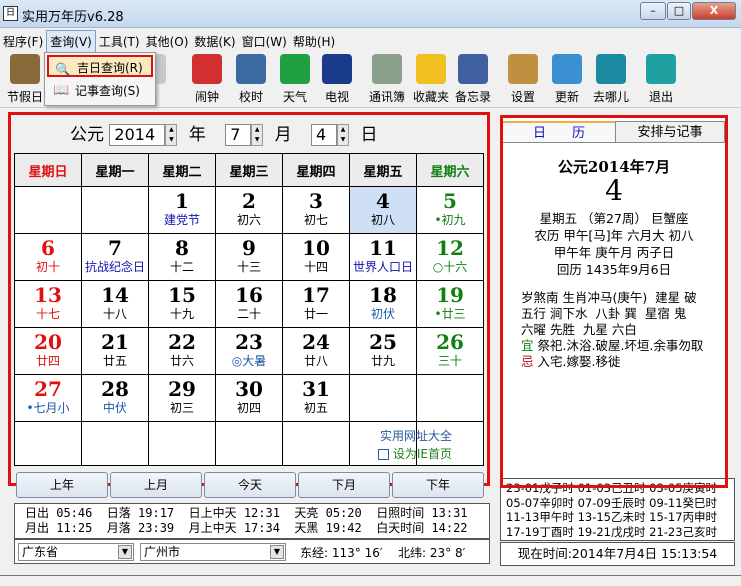  Describe the element at coordinates (714, 11) in the screenshot. I see `close-button: X` at that location.